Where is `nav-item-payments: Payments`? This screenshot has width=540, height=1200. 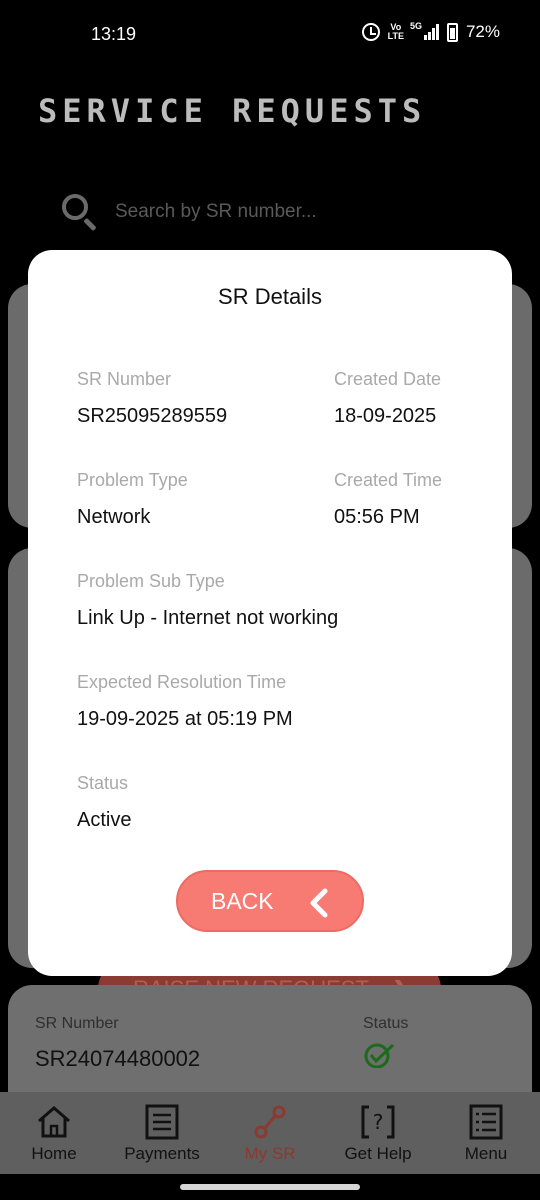
nav-item-payments: Payments is located at coordinates (162, 1133).